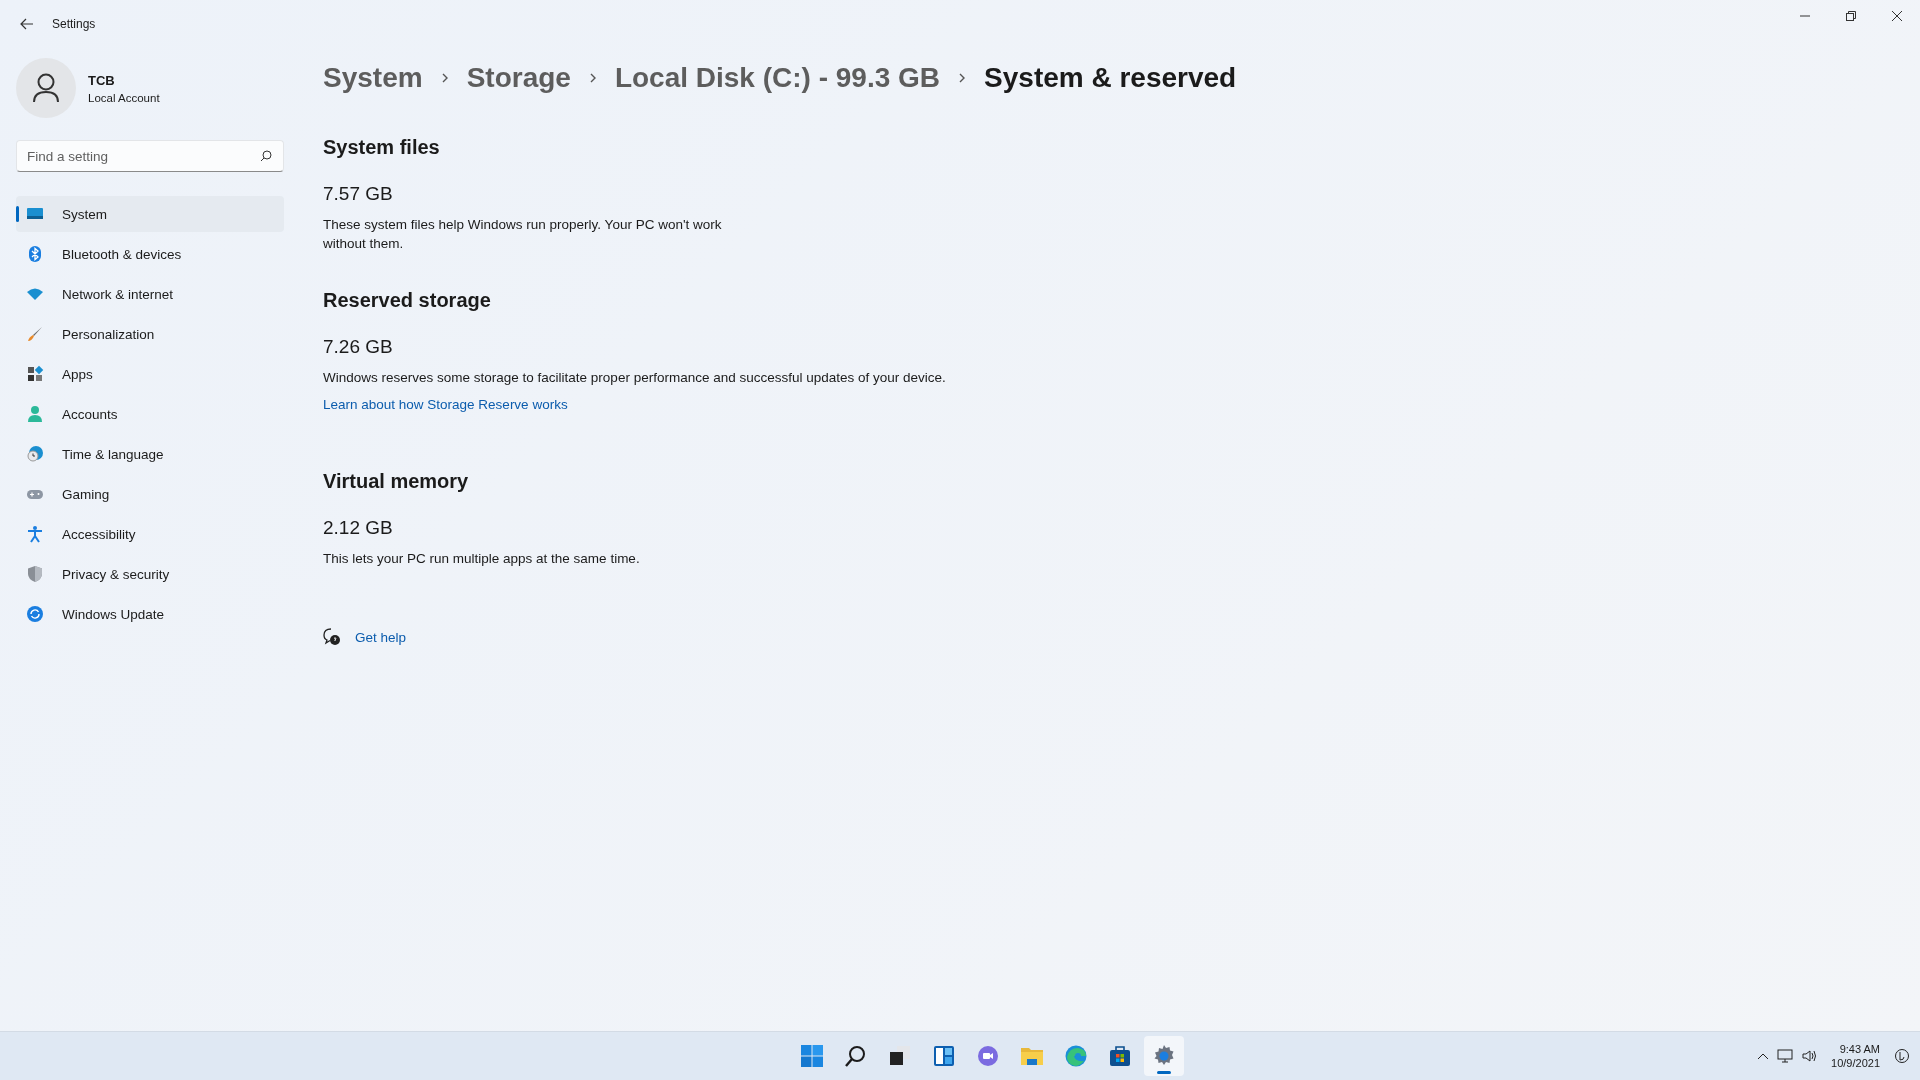 The width and height of the screenshot is (1920, 1080). I want to click on account-type: Local Account, so click(124, 97).